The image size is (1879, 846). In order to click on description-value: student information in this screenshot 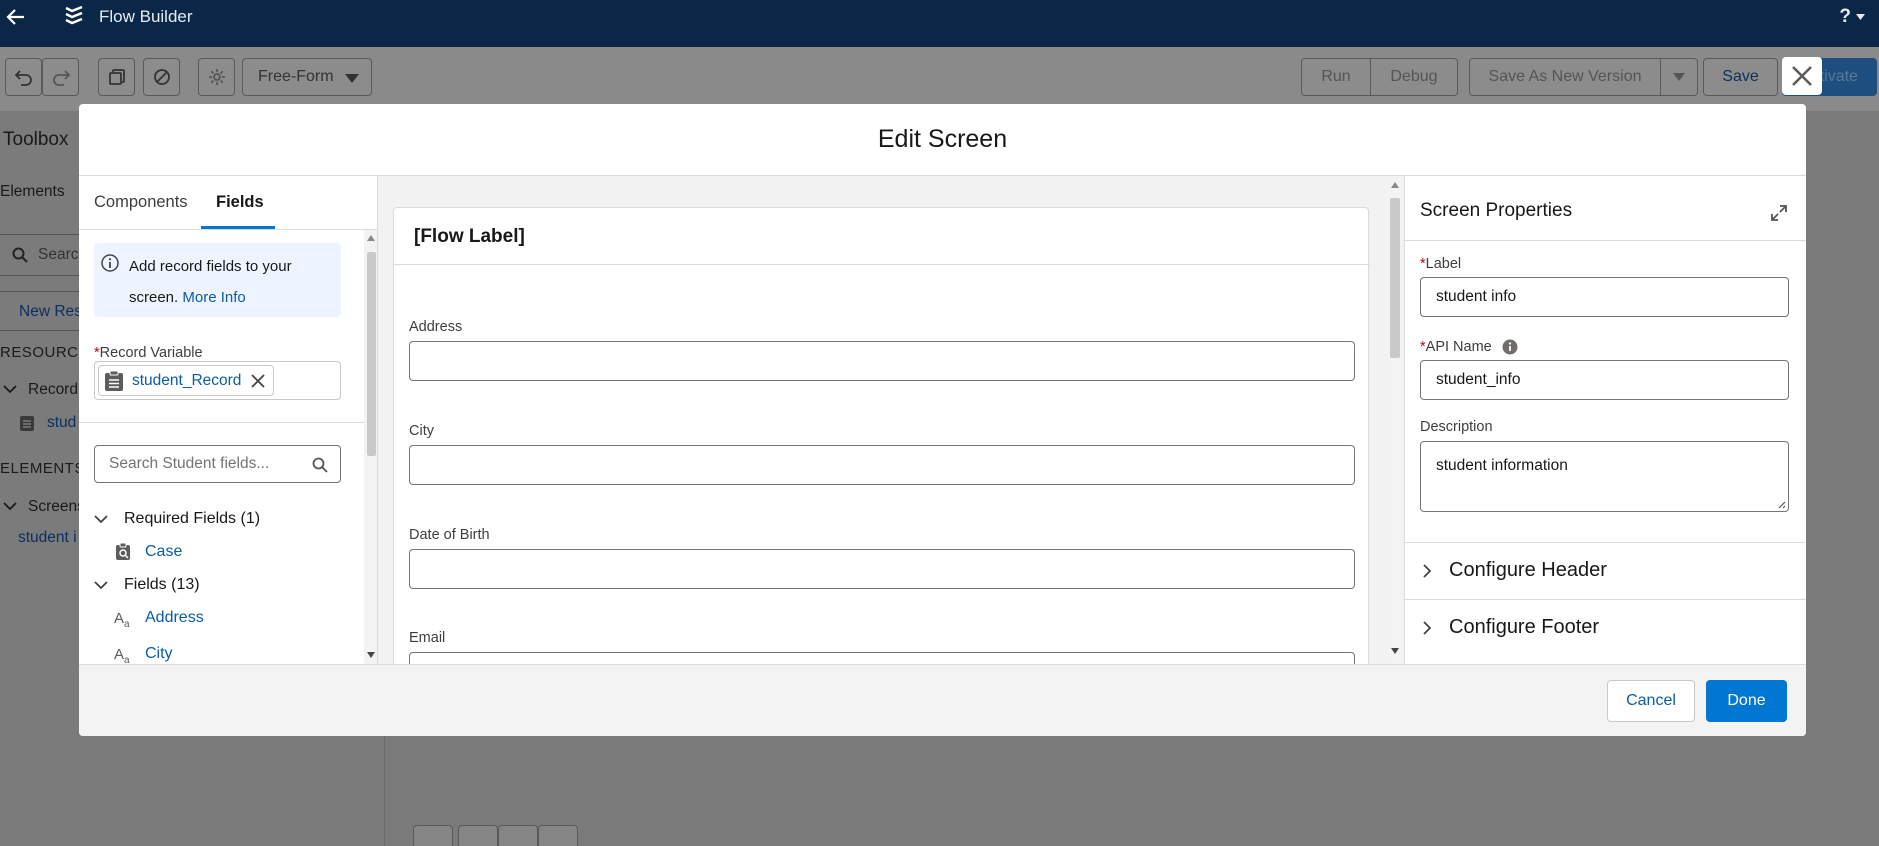, I will do `click(1502, 465)`.